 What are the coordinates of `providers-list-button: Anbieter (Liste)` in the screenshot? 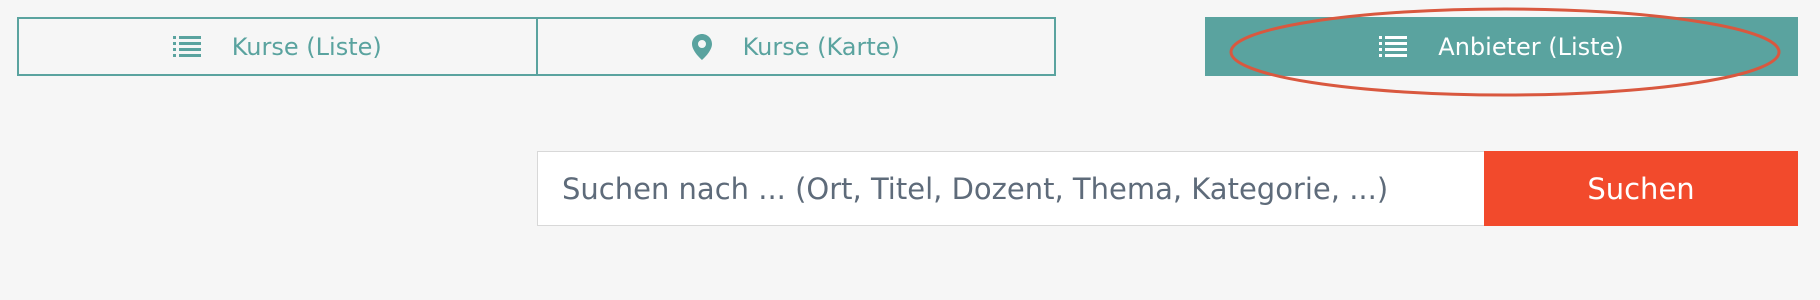 It's located at (1501, 46).